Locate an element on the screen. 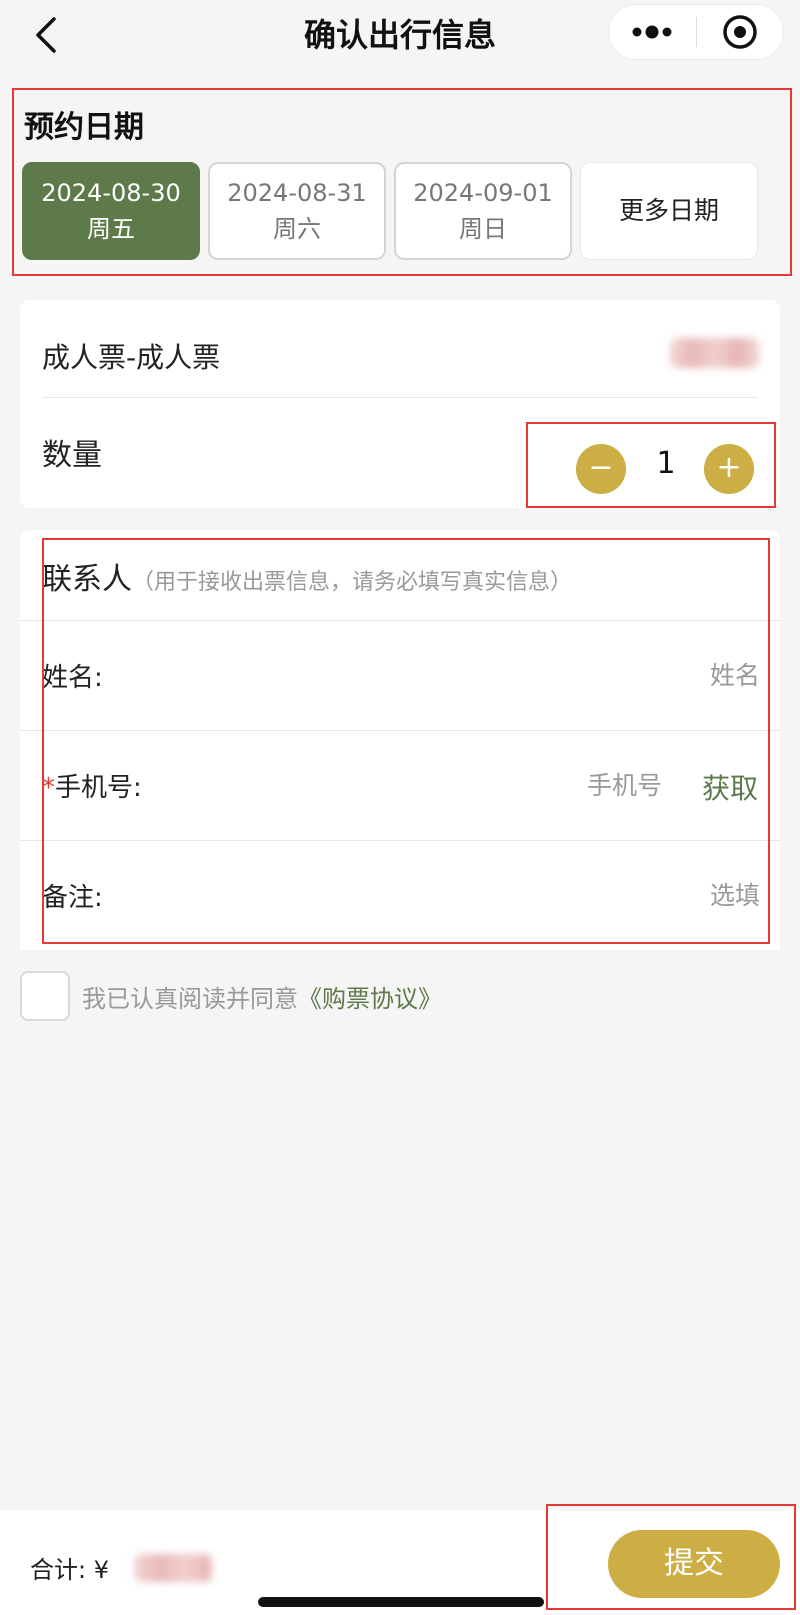 The height and width of the screenshot is (1615, 800). contact-title: 联系人 is located at coordinates (87, 579).